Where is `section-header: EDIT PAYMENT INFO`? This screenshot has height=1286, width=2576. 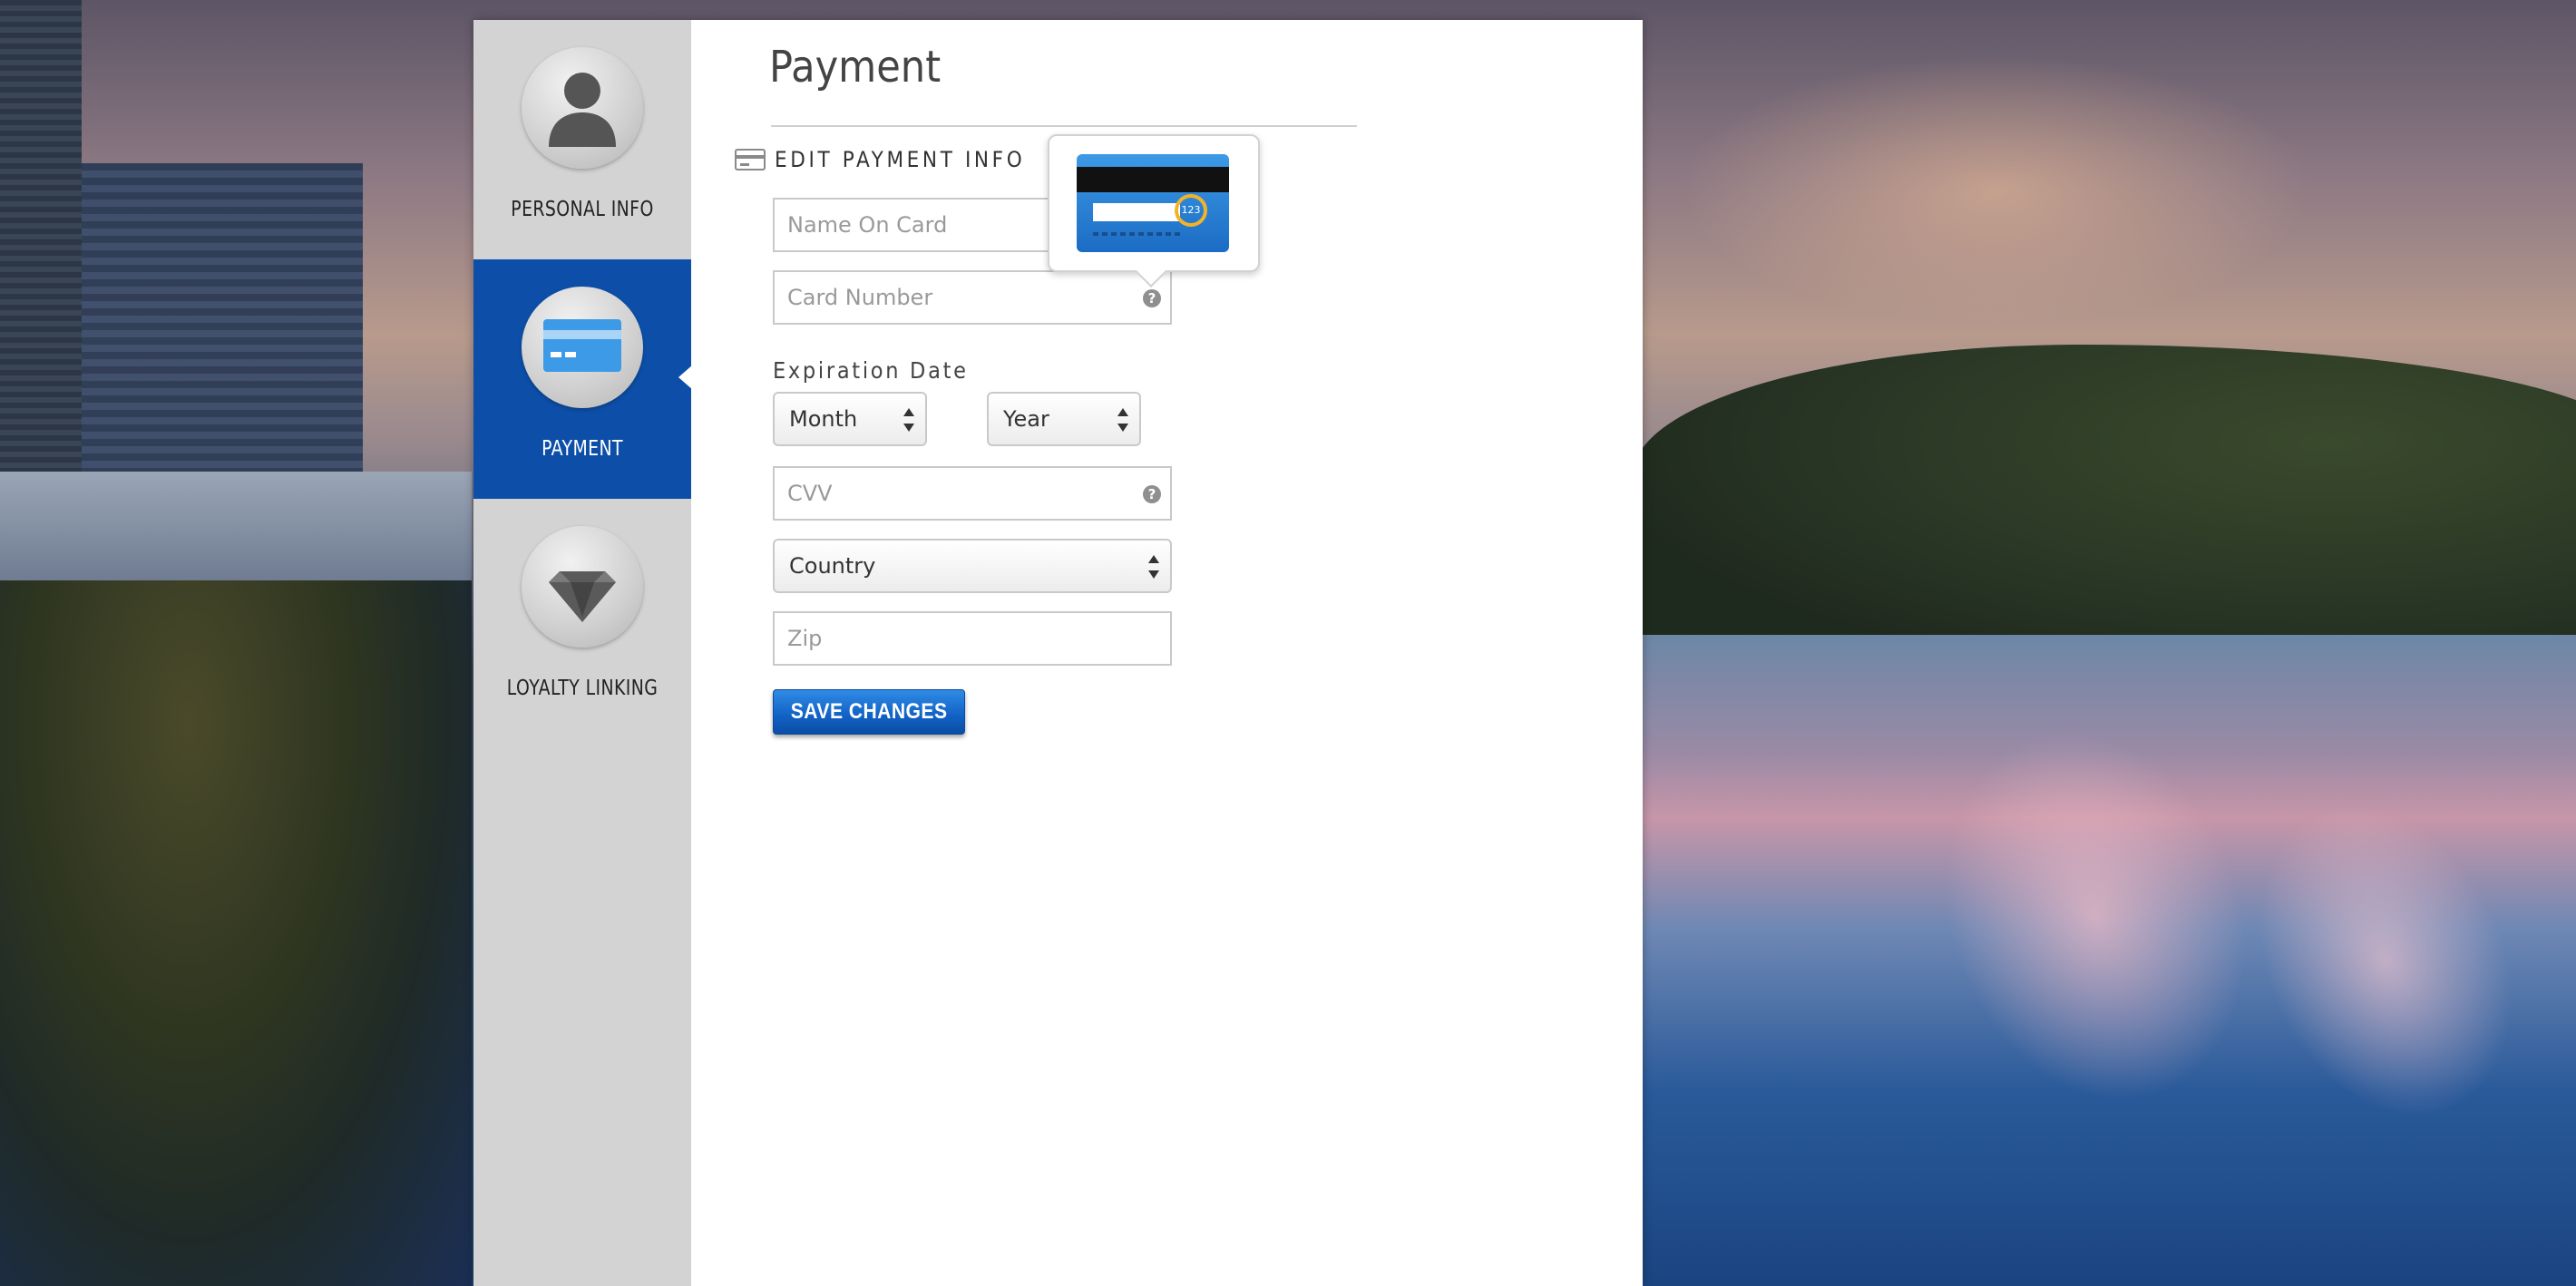 section-header: EDIT PAYMENT INFO is located at coordinates (894, 159).